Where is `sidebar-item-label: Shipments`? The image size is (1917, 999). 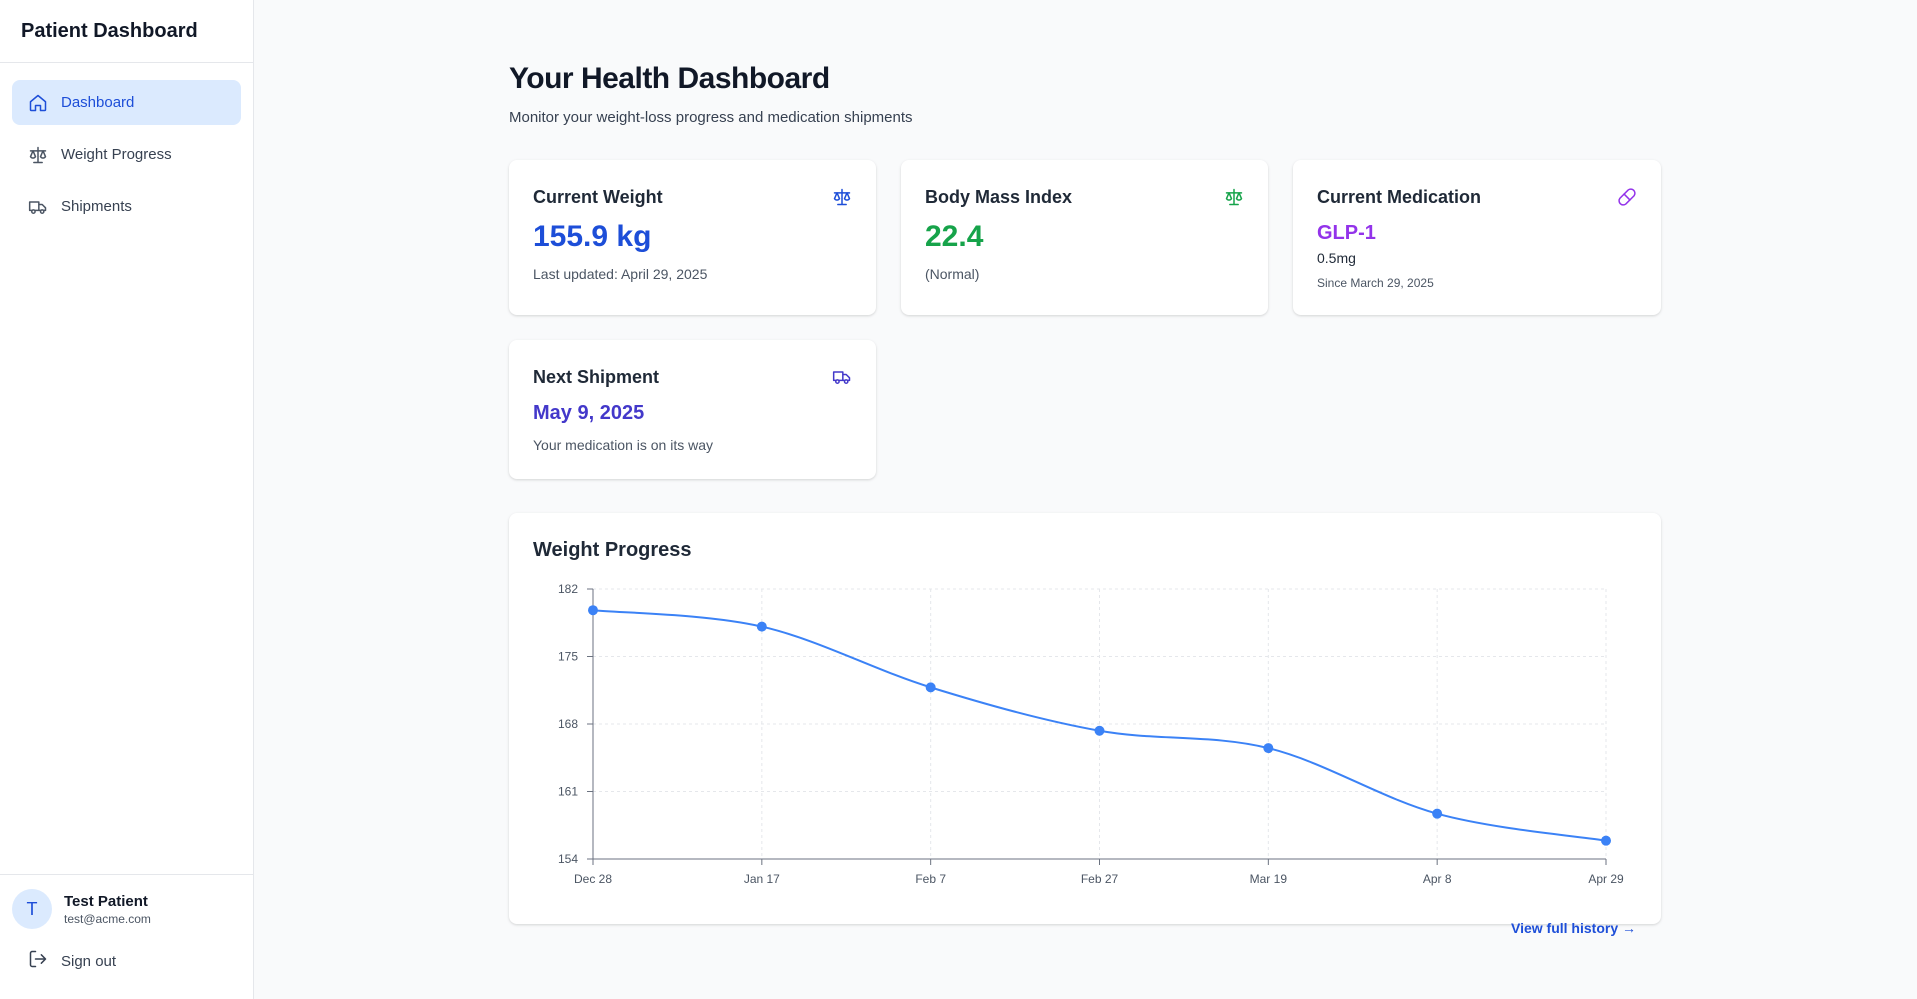 sidebar-item-label: Shipments is located at coordinates (96, 206).